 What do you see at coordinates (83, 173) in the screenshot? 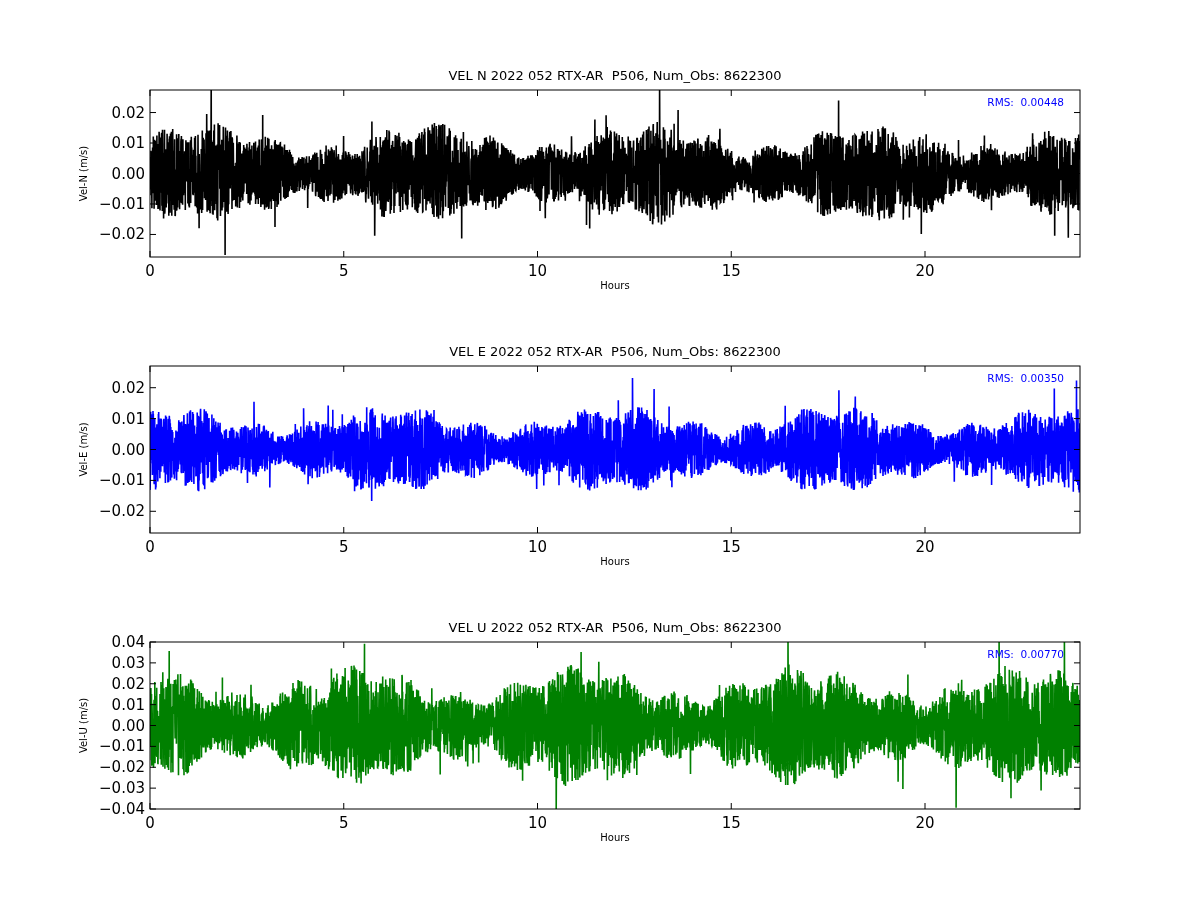
I see `y-axis-label: Vel-N (m/s)` at bounding box center [83, 173].